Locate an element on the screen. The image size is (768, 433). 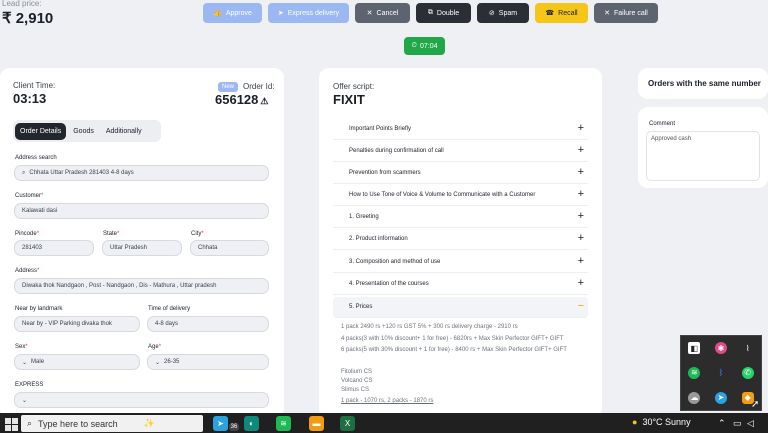
comment-textarea: Approved cash is located at coordinates (703, 156).